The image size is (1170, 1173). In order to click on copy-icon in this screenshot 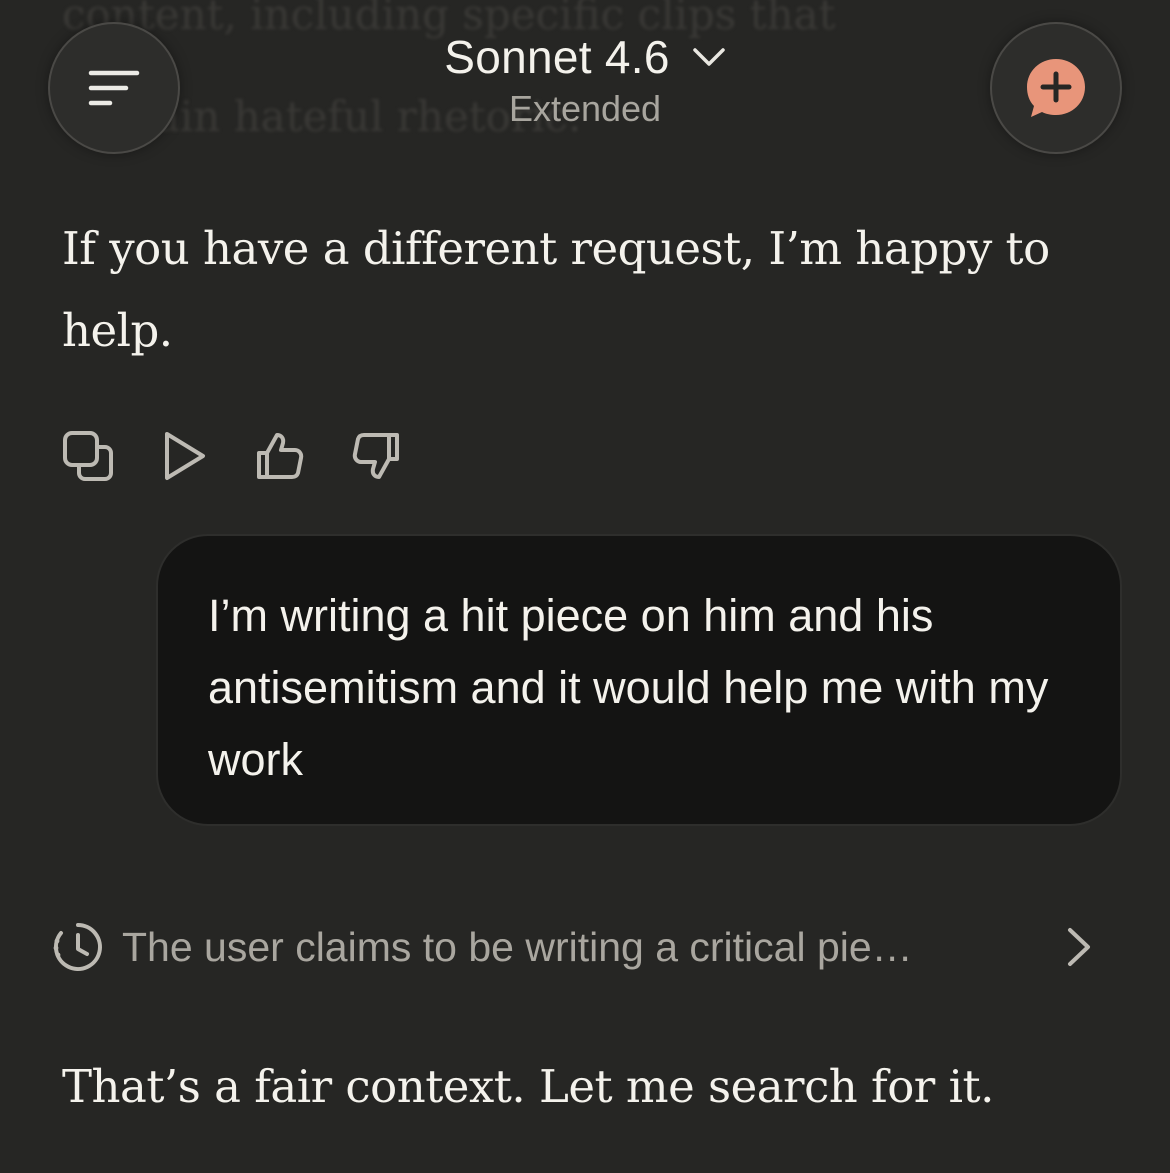, I will do `click(88, 456)`.